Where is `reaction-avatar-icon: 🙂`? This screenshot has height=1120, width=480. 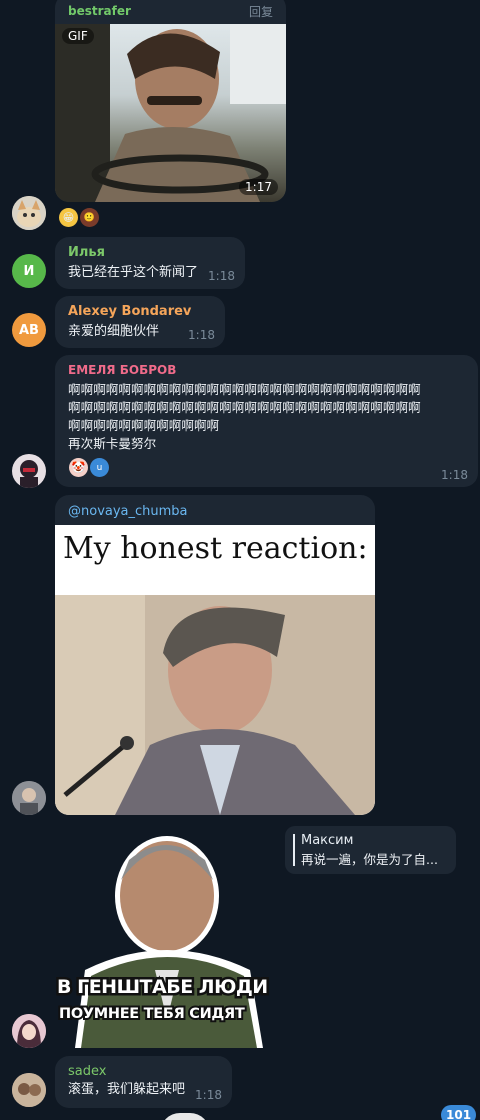 reaction-avatar-icon: 🙂 is located at coordinates (89, 217).